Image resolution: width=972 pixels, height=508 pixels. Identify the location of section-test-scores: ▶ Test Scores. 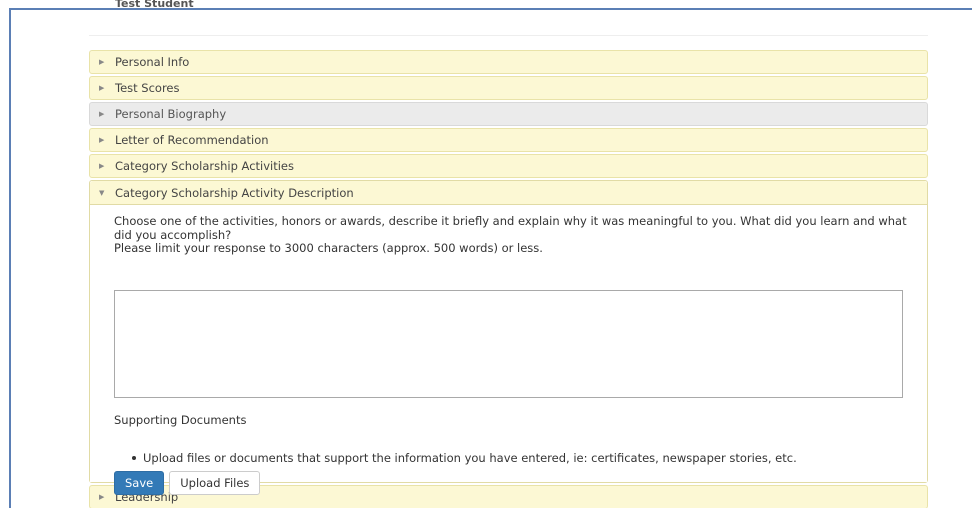
(508, 88).